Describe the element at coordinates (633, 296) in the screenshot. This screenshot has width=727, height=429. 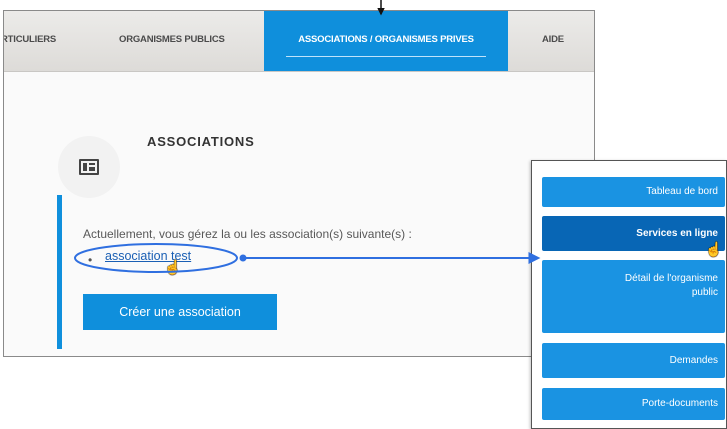
I see `side-menu-detail-organisme: Détail de l'organisme public` at that location.